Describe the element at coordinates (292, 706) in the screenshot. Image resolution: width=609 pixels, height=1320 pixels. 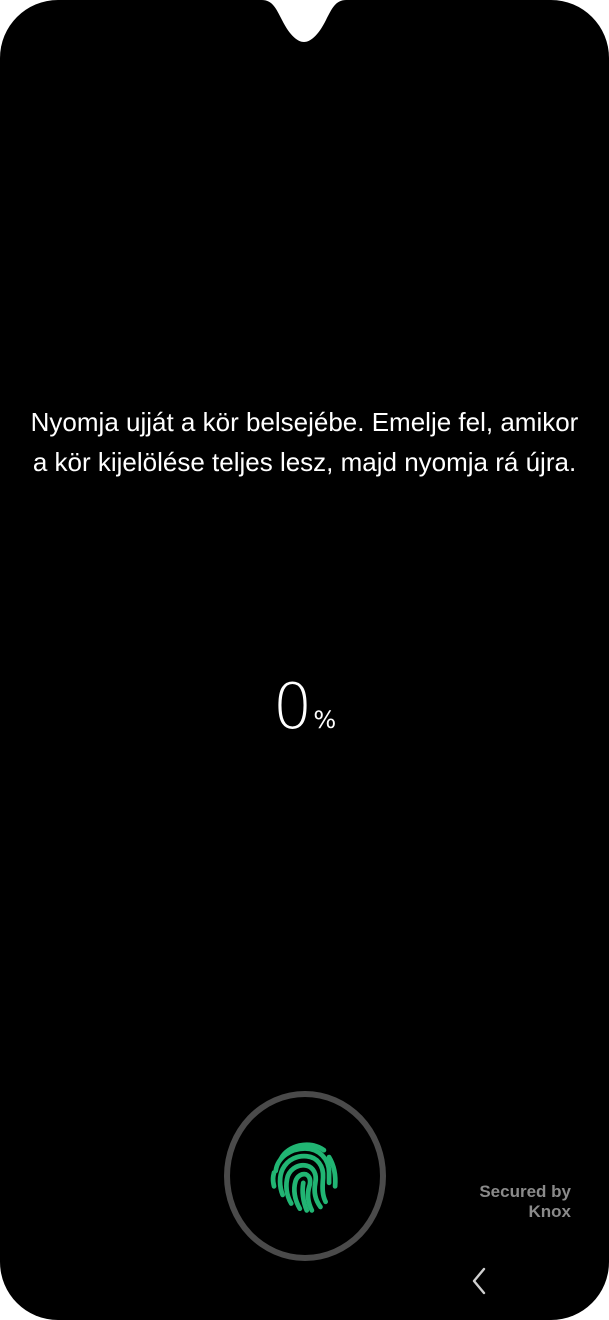
I see `progress-value: 0` at that location.